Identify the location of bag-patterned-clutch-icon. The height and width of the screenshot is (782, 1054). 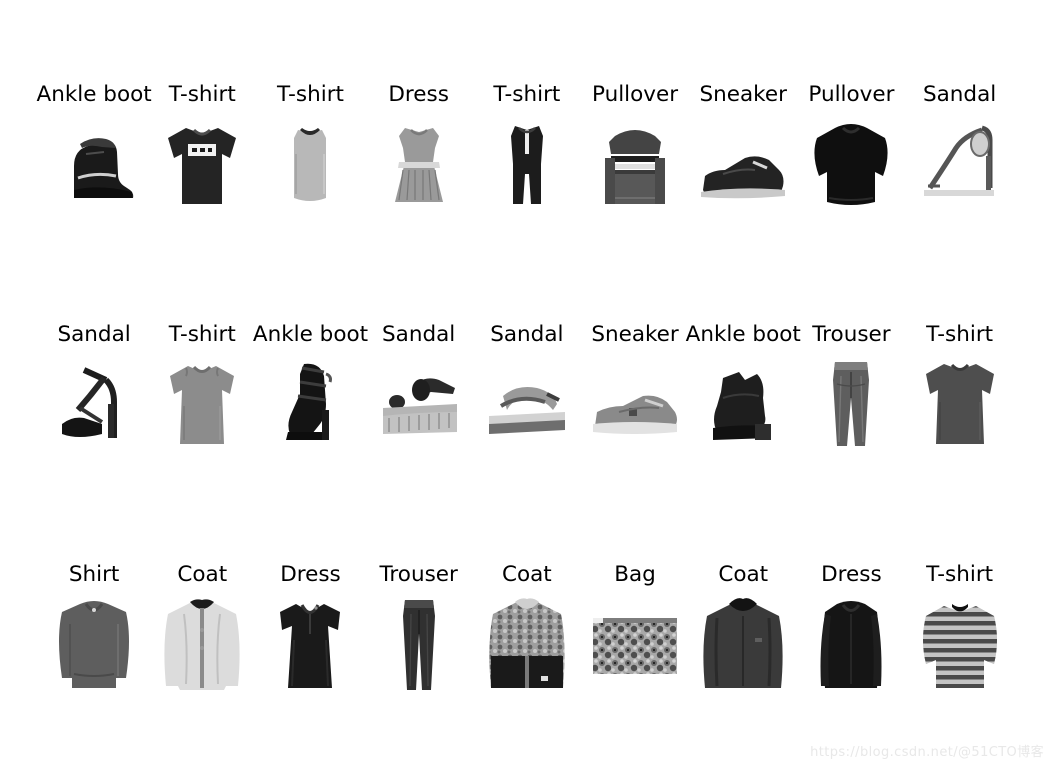
(635, 644).